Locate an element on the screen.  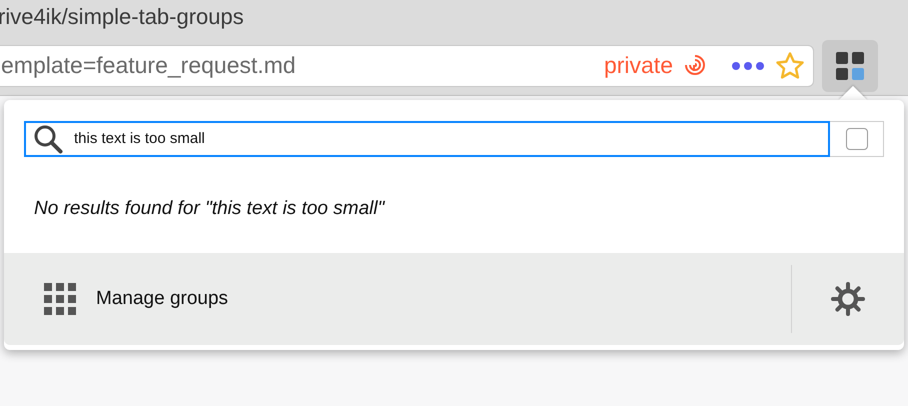
settings-icon is located at coordinates (848, 299).